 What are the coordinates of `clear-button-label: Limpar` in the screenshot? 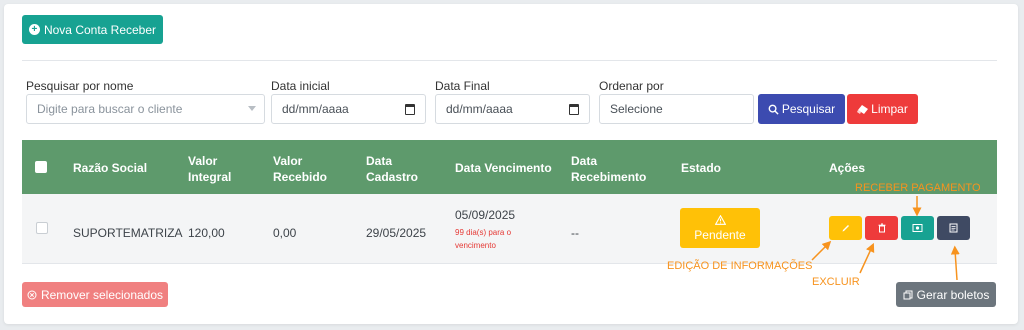 It's located at (889, 109).